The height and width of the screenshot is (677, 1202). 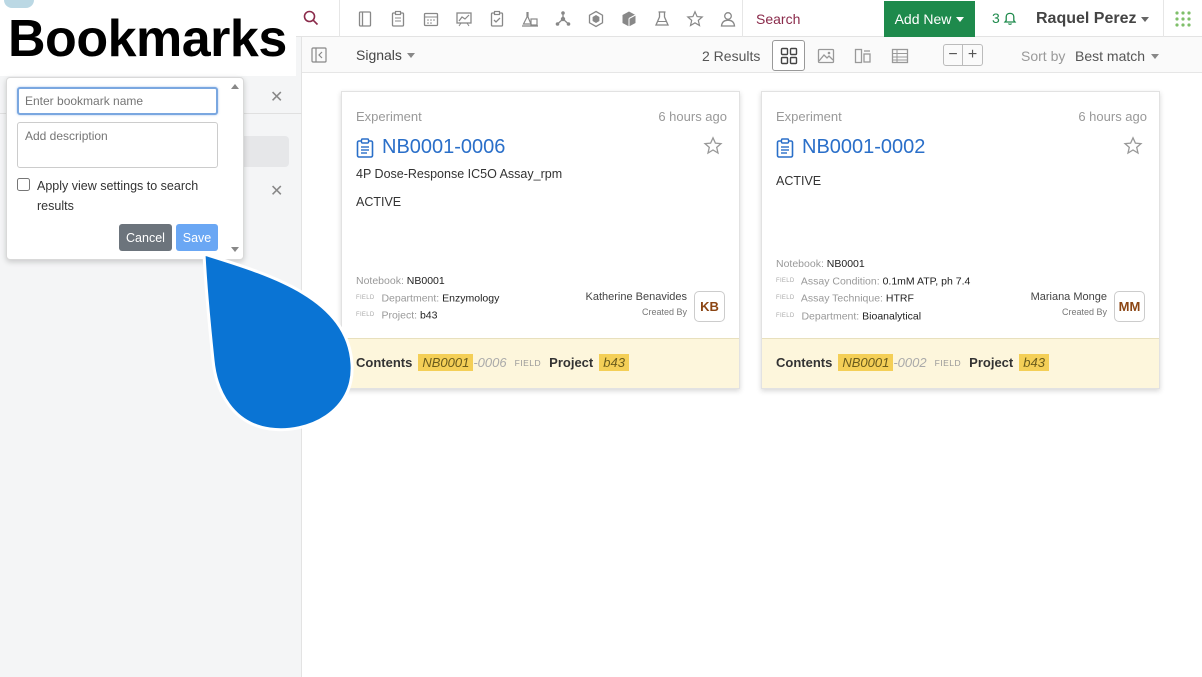 I want to click on pointer-drop-shape, so click(x=278, y=342).